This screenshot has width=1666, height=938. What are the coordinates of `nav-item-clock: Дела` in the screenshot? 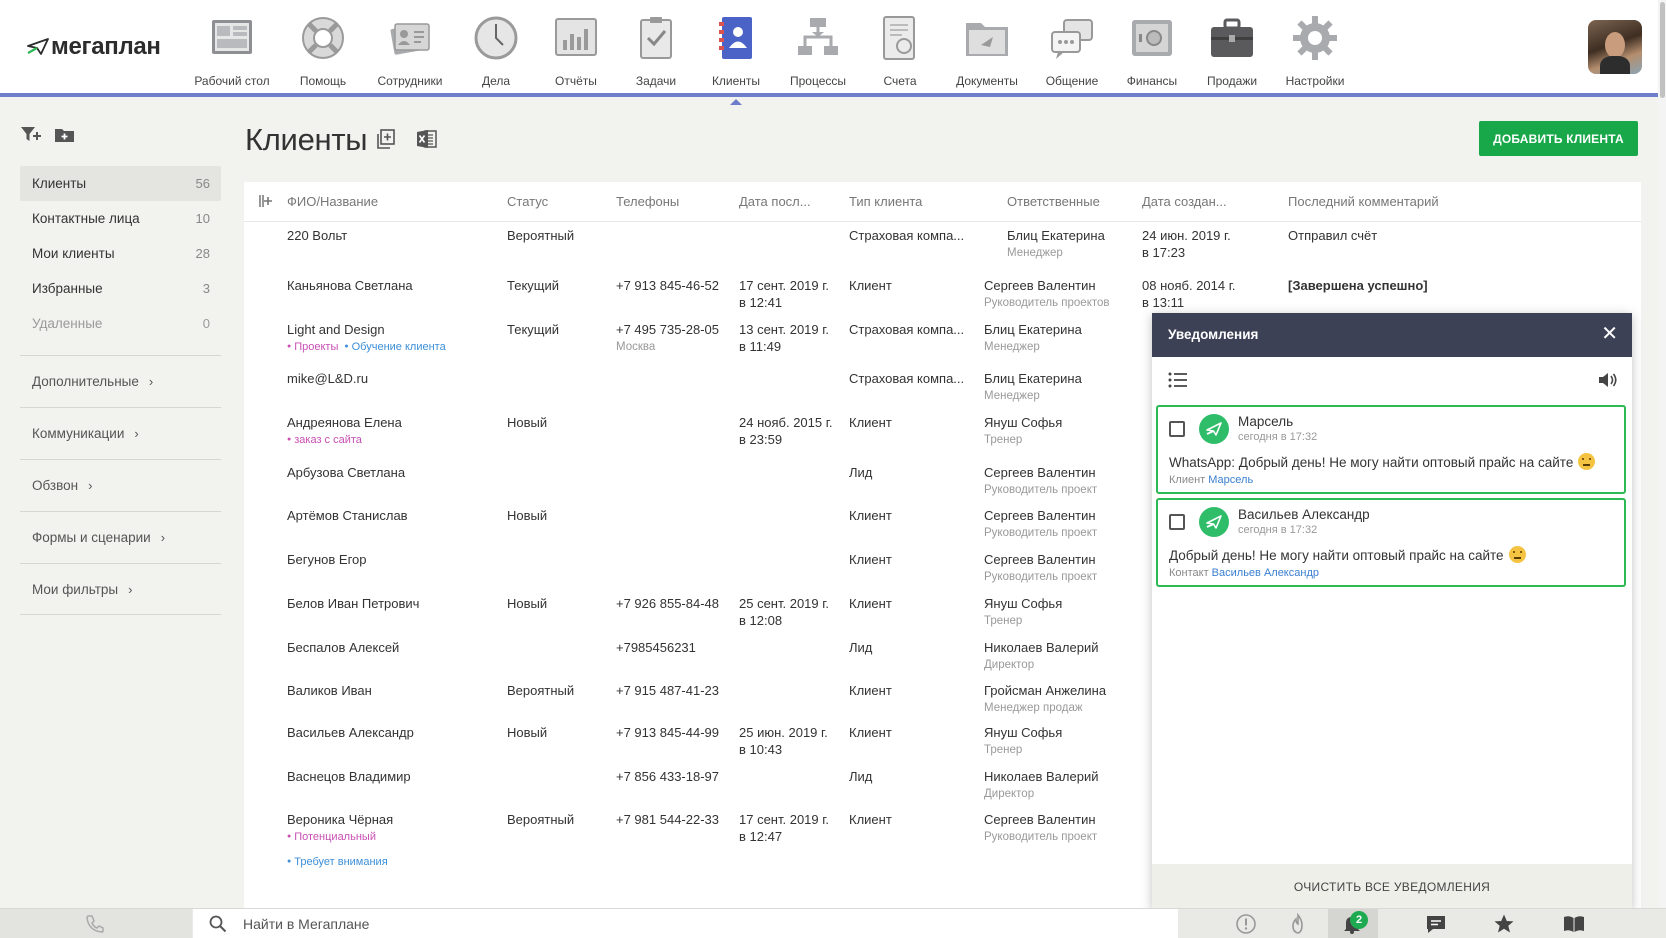 It's located at (496, 51).